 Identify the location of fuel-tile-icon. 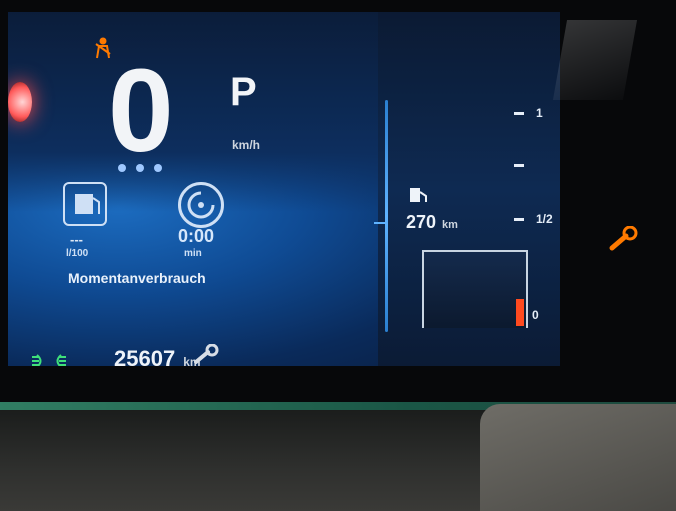
(85, 204).